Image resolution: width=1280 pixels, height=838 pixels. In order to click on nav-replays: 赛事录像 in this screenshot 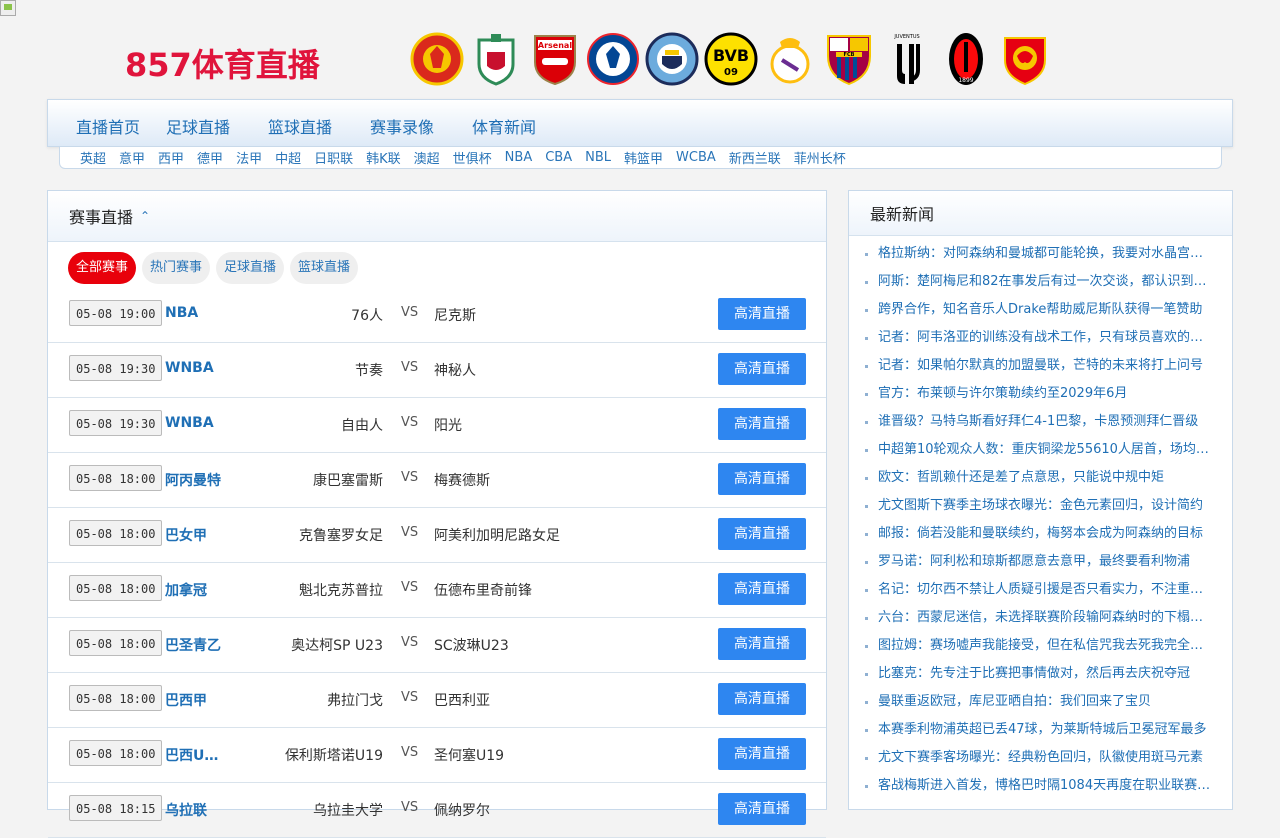, I will do `click(402, 126)`.